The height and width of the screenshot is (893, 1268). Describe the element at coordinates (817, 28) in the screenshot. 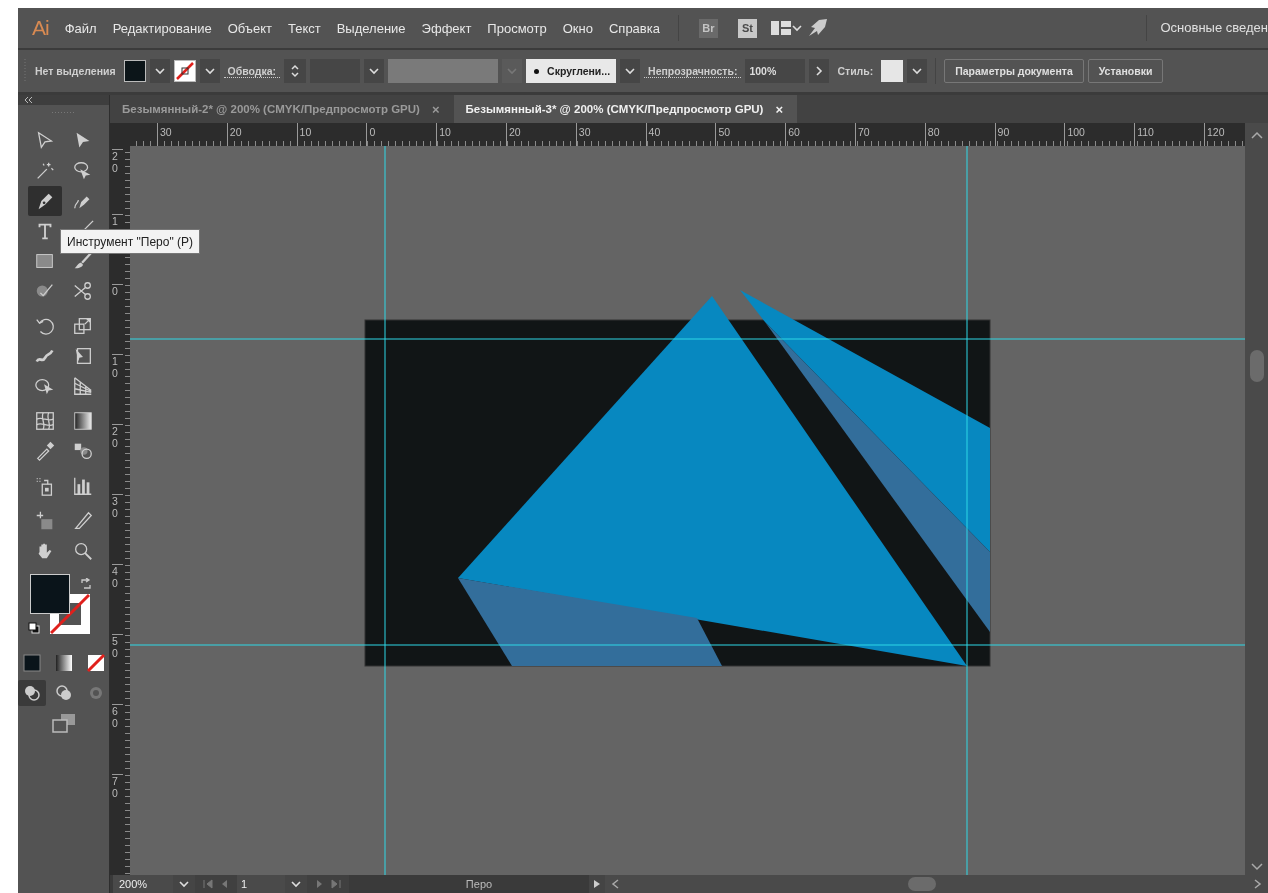

I see `rocket-icon` at that location.